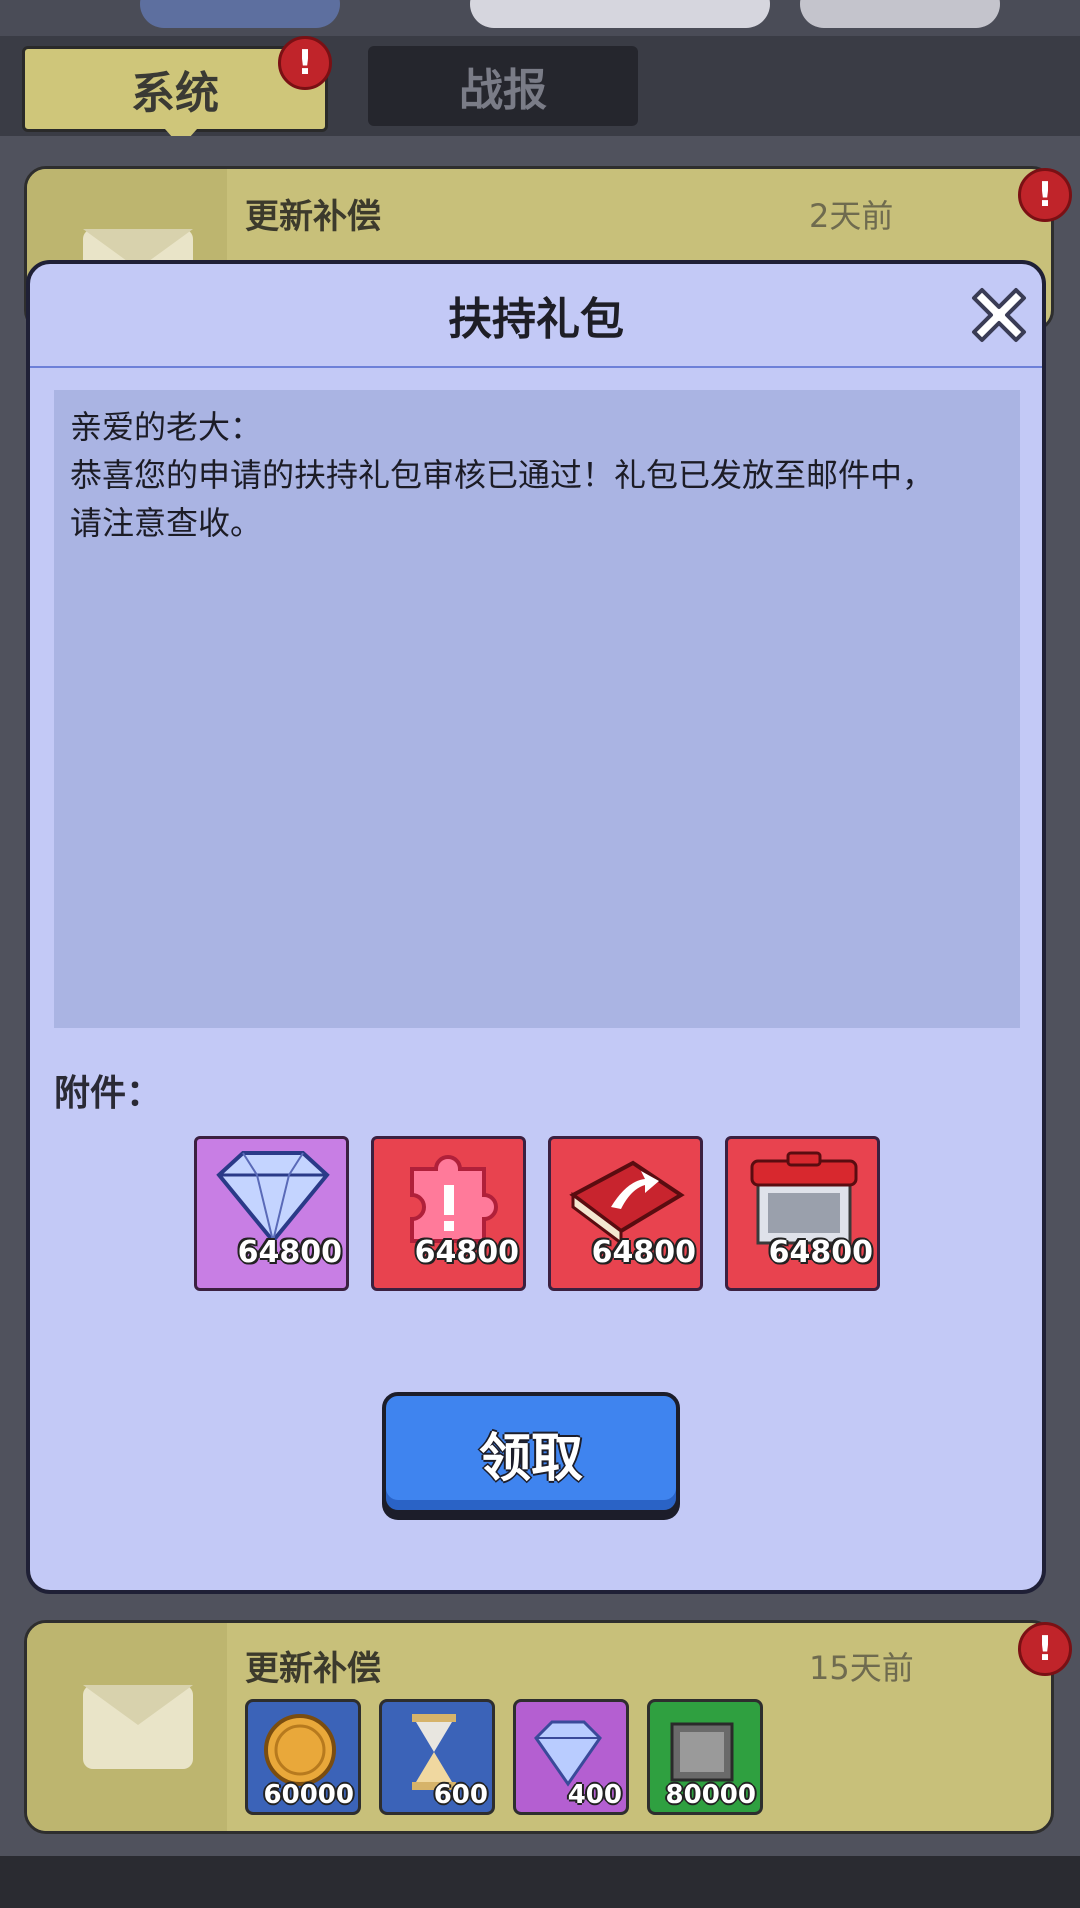 The width and height of the screenshot is (1080, 1908). What do you see at coordinates (138, 1727) in the screenshot?
I see `envelope-icon` at bounding box center [138, 1727].